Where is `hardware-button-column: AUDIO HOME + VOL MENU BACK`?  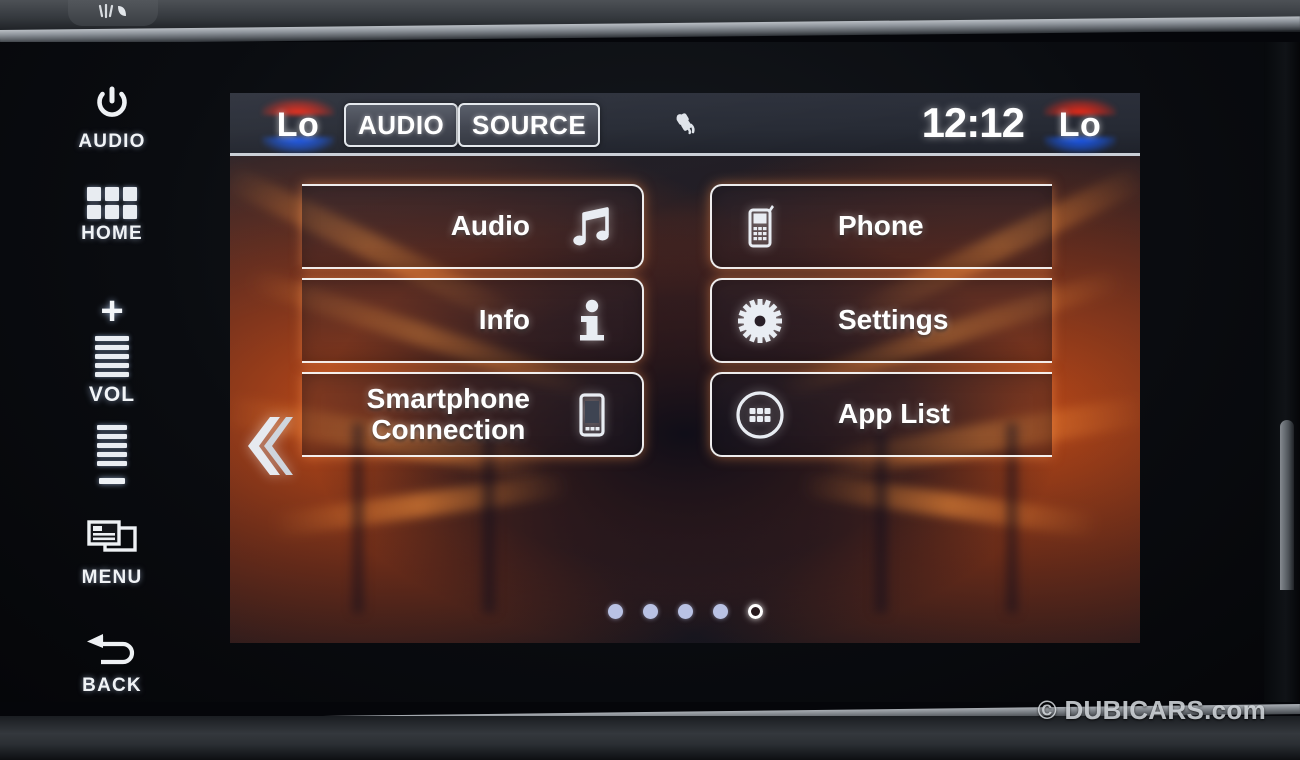 hardware-button-column: AUDIO HOME + VOL MENU BACK is located at coordinates (112, 383).